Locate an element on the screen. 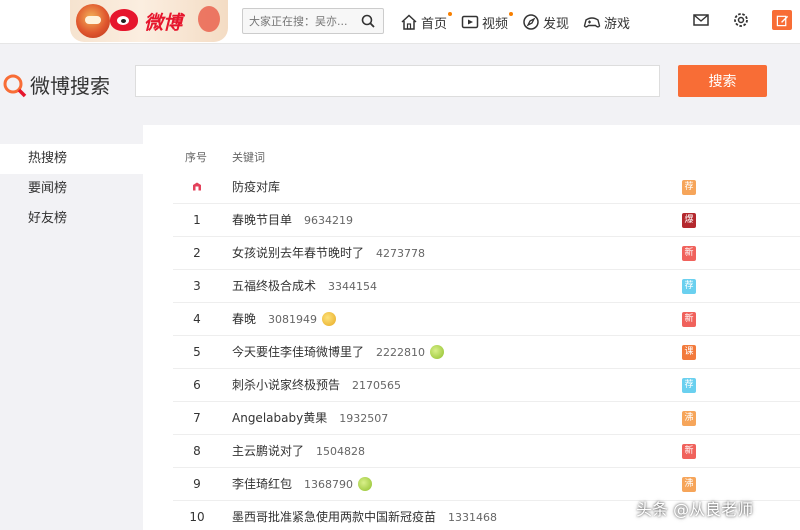 Image resolution: width=800 pixels, height=530 pixels. search-count: 3344154 is located at coordinates (353, 286).